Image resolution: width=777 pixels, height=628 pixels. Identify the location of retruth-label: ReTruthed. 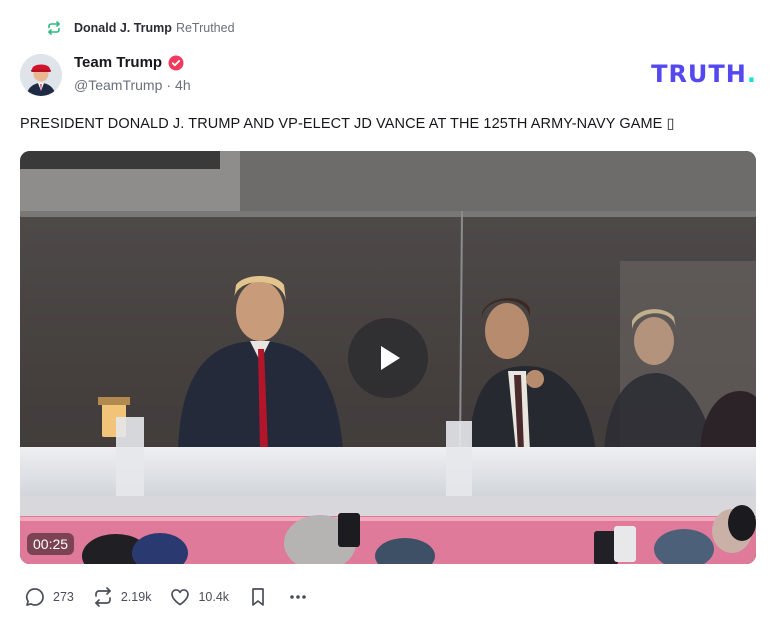
(205, 28).